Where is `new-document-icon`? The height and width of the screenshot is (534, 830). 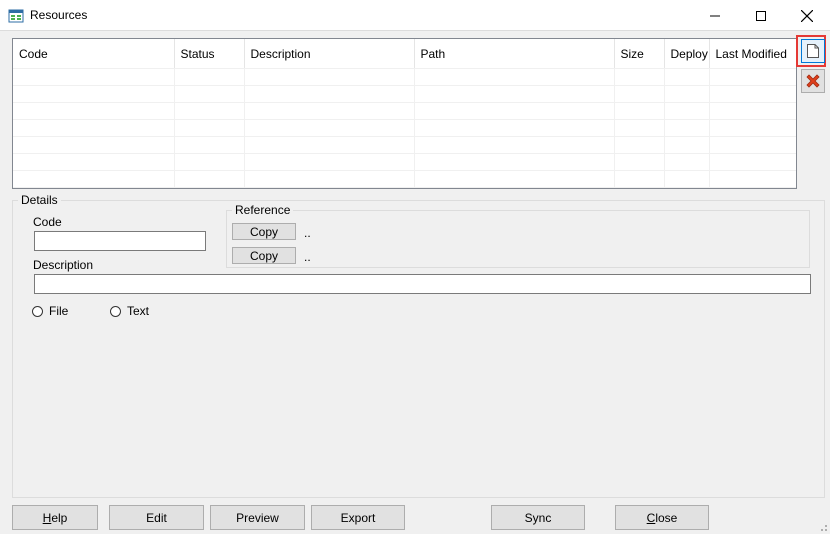
new-document-icon is located at coordinates (813, 51).